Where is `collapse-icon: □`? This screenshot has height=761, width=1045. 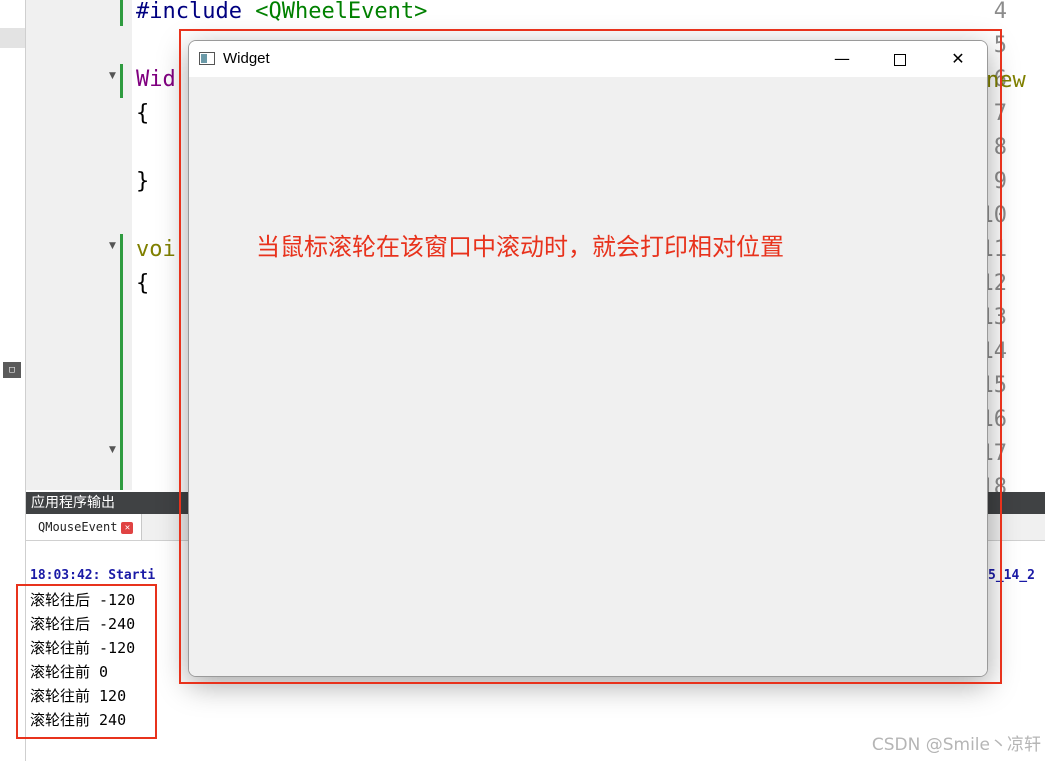
collapse-icon: □ is located at coordinates (12, 370).